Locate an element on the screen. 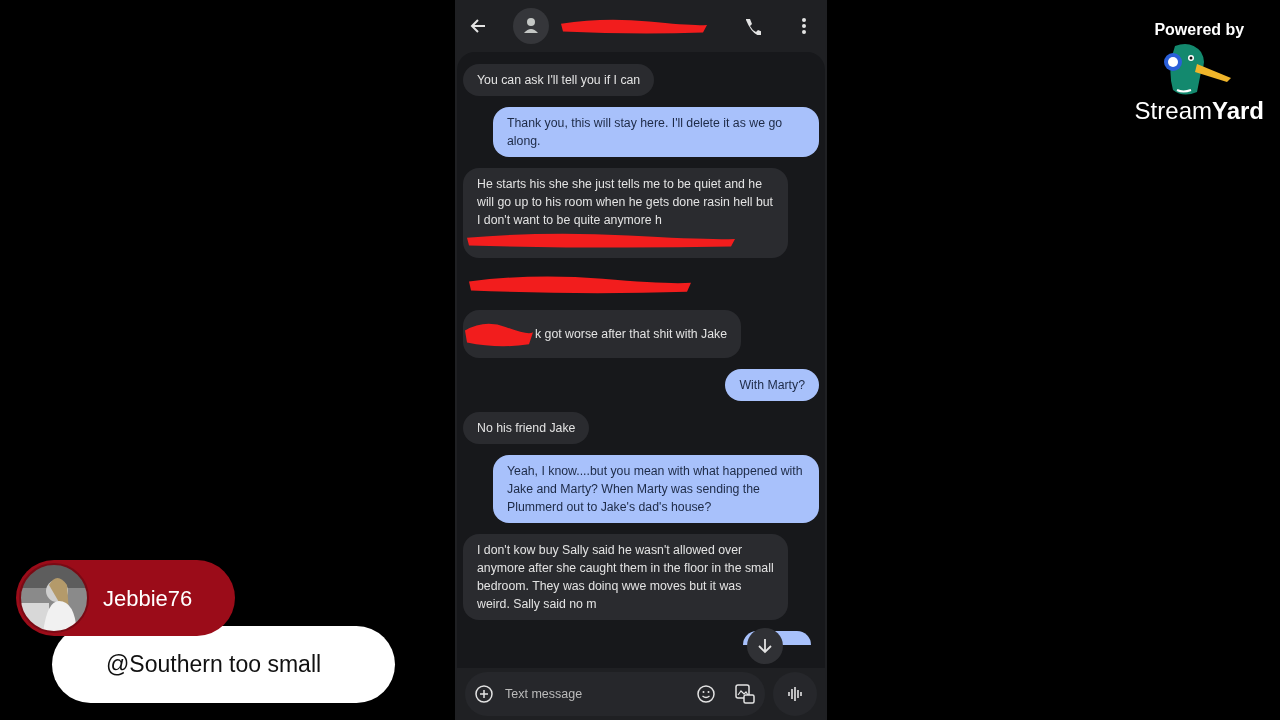 The height and width of the screenshot is (720, 1280). comment-text: @Southern too small is located at coordinates (223, 664).